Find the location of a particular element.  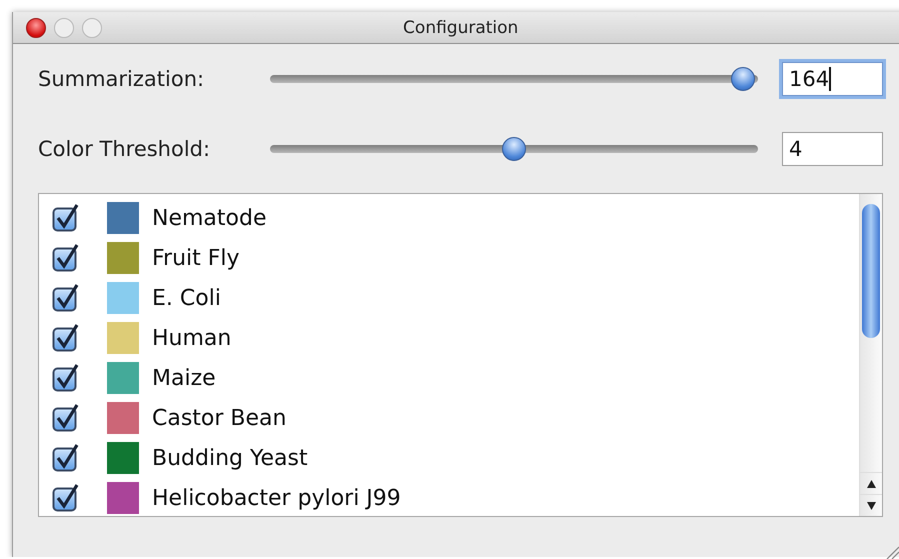

organism-name: Maize is located at coordinates (184, 378).